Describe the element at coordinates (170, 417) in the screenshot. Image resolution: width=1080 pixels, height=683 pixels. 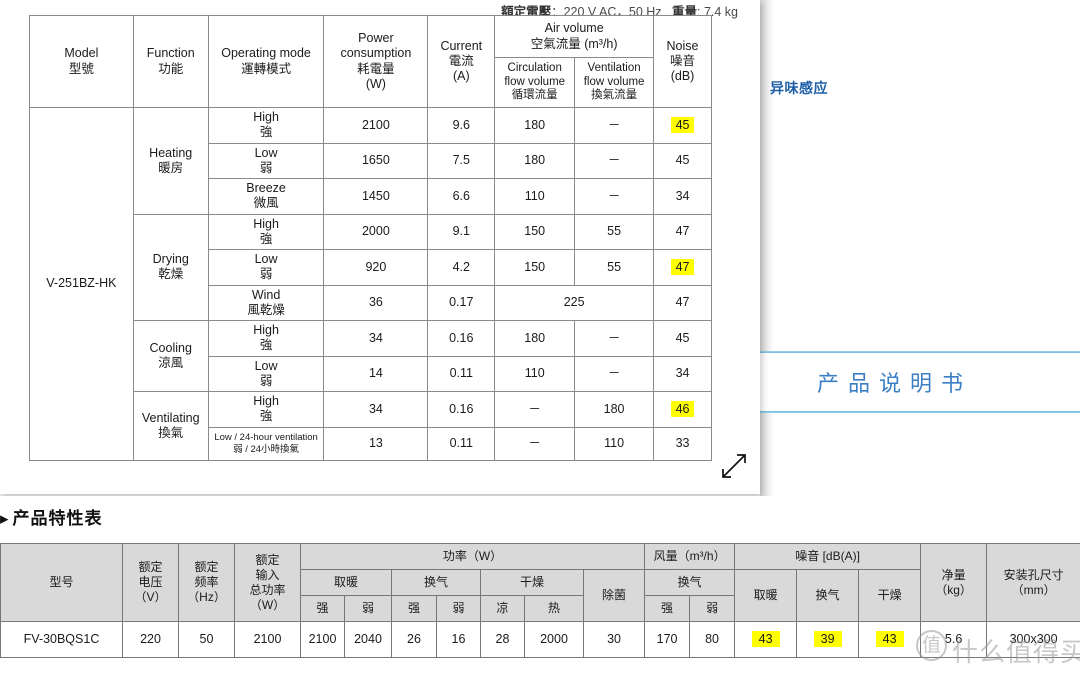
I see `fn-vent-en: Ventilating` at that location.